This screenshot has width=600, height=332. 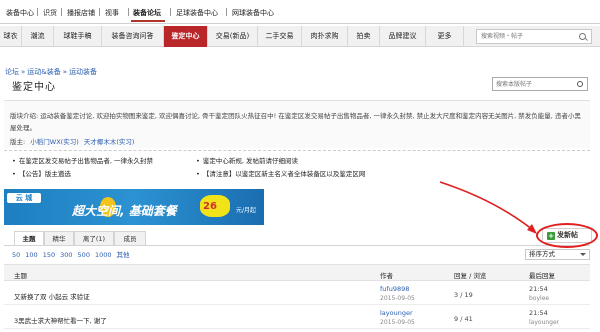 I want to click on thread-author: layounger, so click(x=396, y=313).